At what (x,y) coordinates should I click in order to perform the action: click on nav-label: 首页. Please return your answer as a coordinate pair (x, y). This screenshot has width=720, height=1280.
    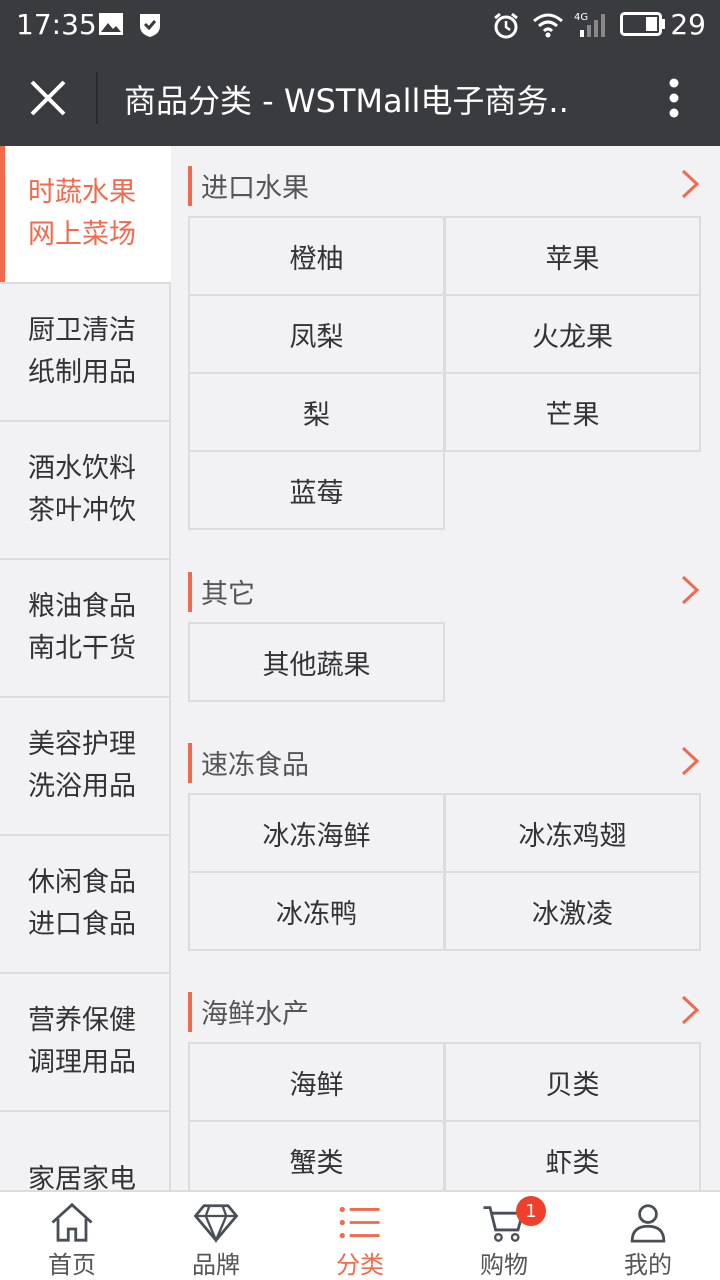
    Looking at the image, I should click on (72, 1265).